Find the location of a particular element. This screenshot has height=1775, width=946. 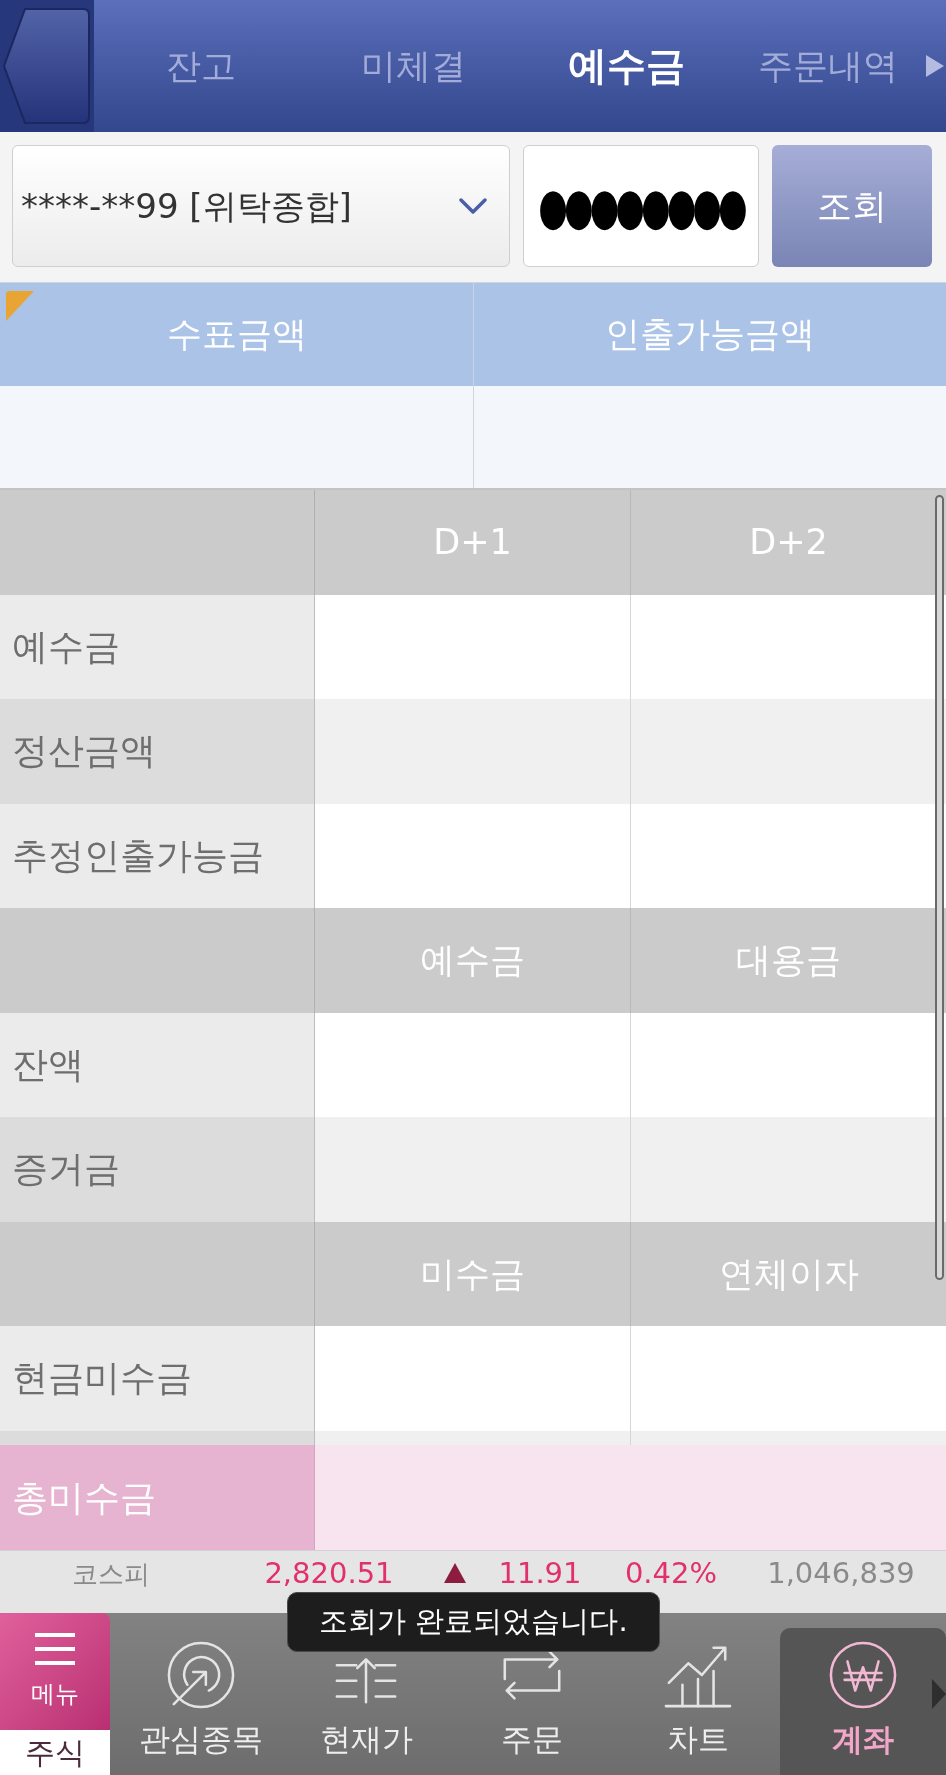

menu-button: 메뉴 is located at coordinates (55, 1671).